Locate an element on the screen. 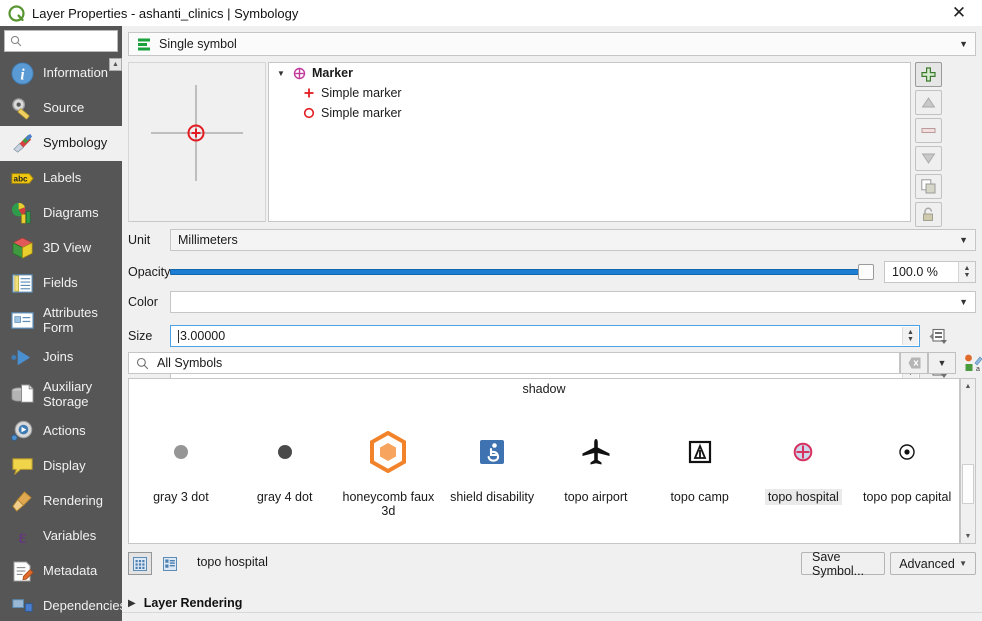 This screenshot has width=982, height=621. sidebar-item-label: Rendering is located at coordinates (73, 501).